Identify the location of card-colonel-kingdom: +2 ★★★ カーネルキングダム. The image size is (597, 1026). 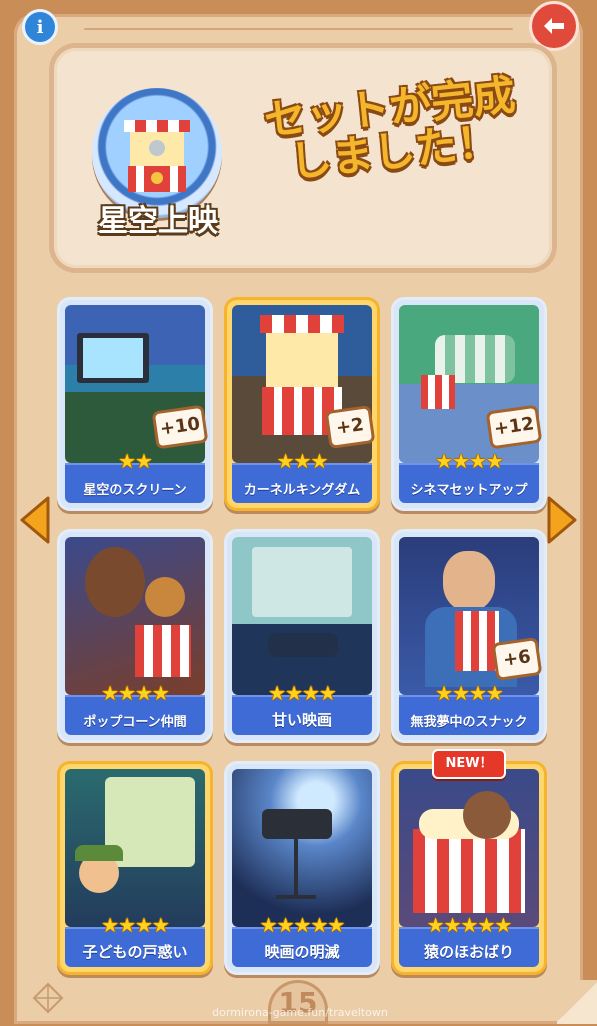
(302, 404).